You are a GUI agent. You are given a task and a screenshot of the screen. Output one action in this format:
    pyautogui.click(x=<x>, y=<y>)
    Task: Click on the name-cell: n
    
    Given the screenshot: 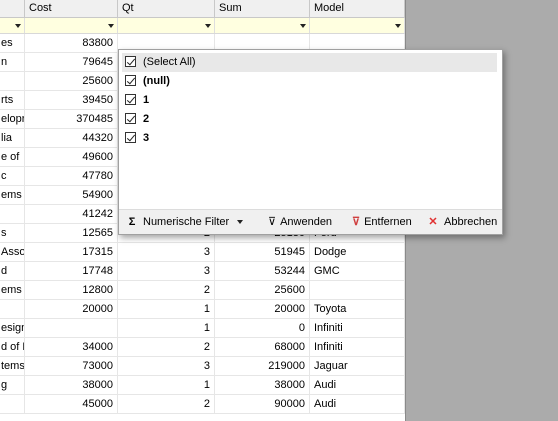 What is the action you would take?
    pyautogui.click(x=12, y=62)
    